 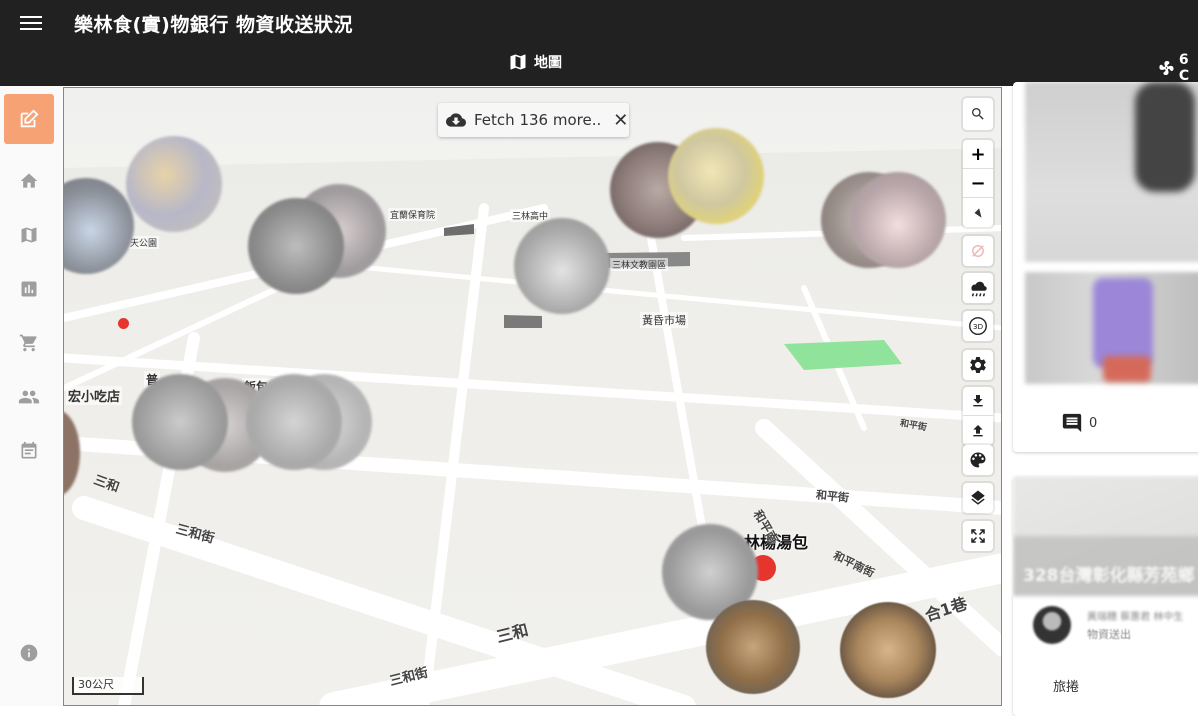 I want to click on map-marker, so click(x=123, y=323).